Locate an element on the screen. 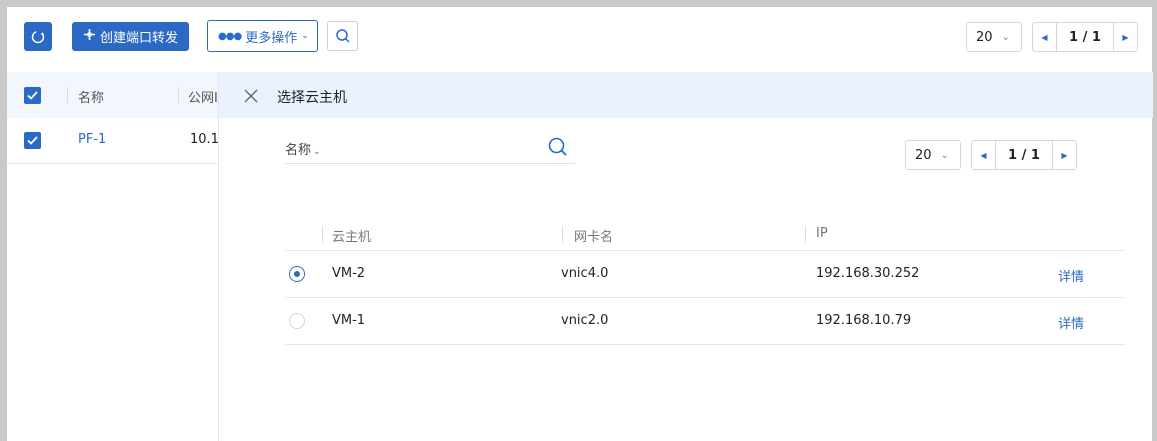  top-pager: 20 ⌄ ◀ 1 / 1 ▶ is located at coordinates (1052, 37).